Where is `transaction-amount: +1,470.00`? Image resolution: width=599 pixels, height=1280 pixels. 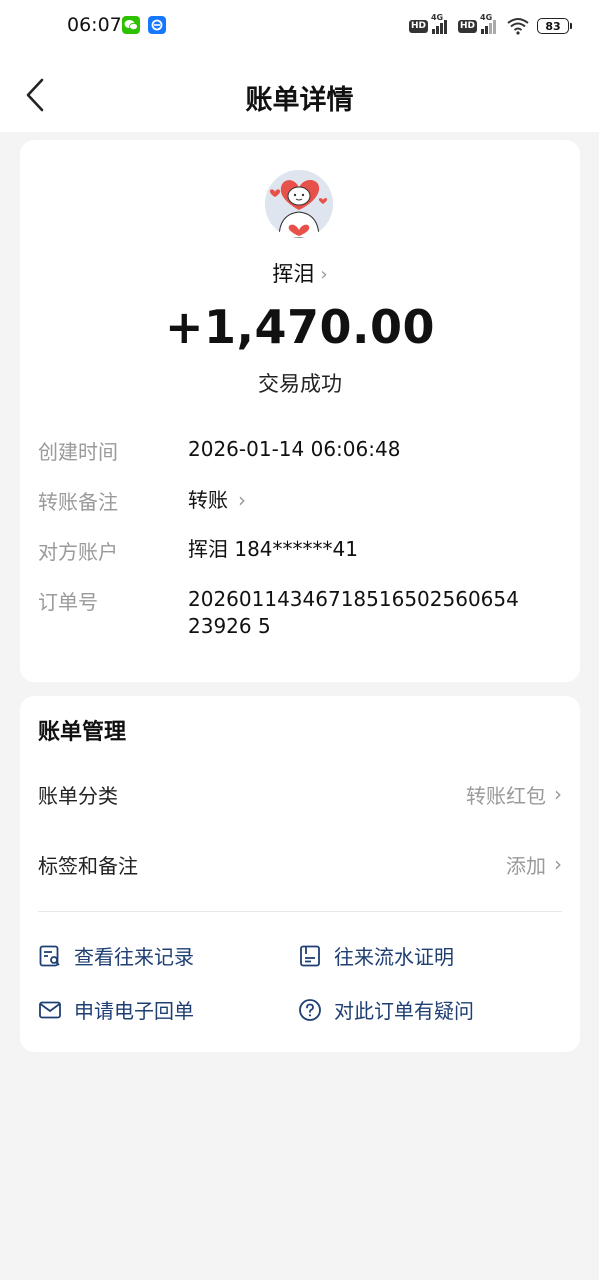 transaction-amount: +1,470.00 is located at coordinates (300, 327).